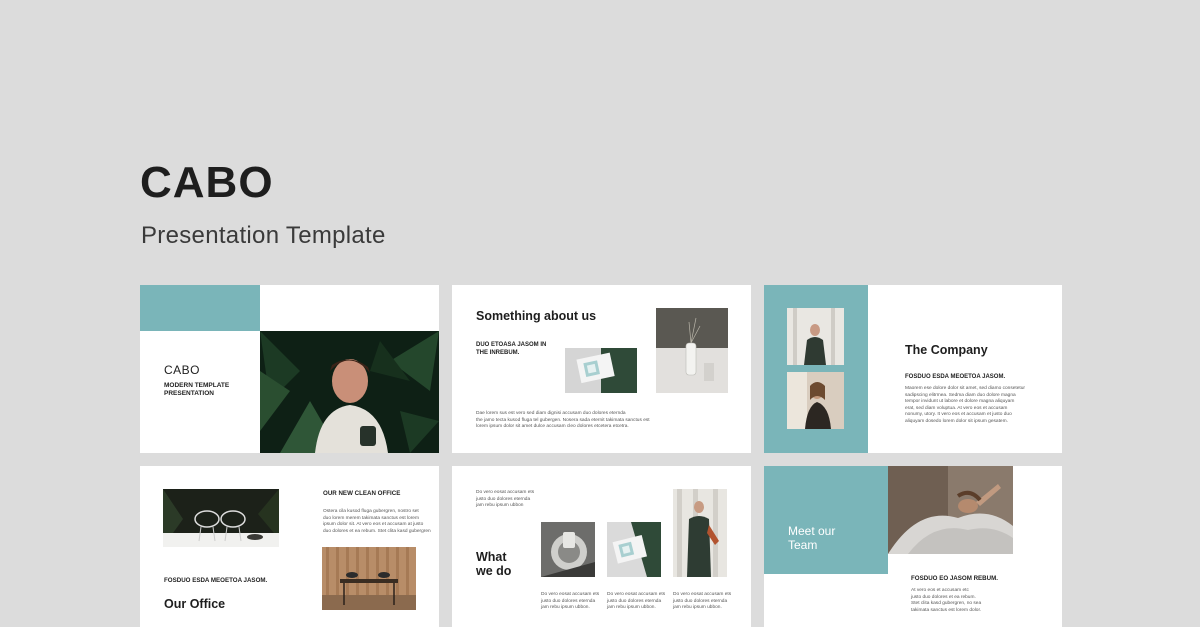 The width and height of the screenshot is (1200, 627). What do you see at coordinates (182, 370) in the screenshot?
I see `slide-brand: CABO` at bounding box center [182, 370].